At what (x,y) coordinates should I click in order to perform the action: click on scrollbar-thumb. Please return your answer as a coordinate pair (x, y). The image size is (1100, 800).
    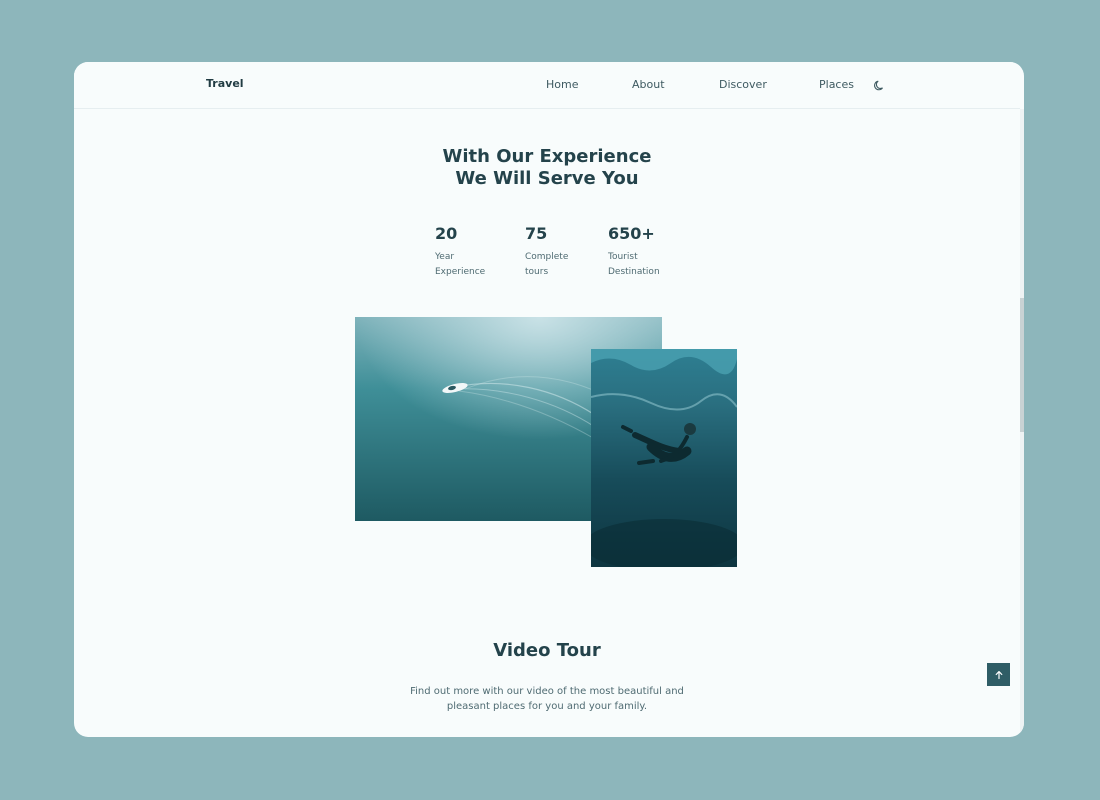
    Looking at the image, I should click on (1022, 365).